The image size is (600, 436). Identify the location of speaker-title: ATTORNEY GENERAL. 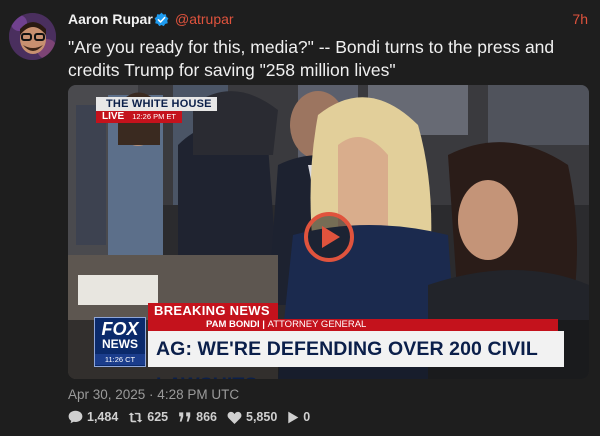
(317, 324).